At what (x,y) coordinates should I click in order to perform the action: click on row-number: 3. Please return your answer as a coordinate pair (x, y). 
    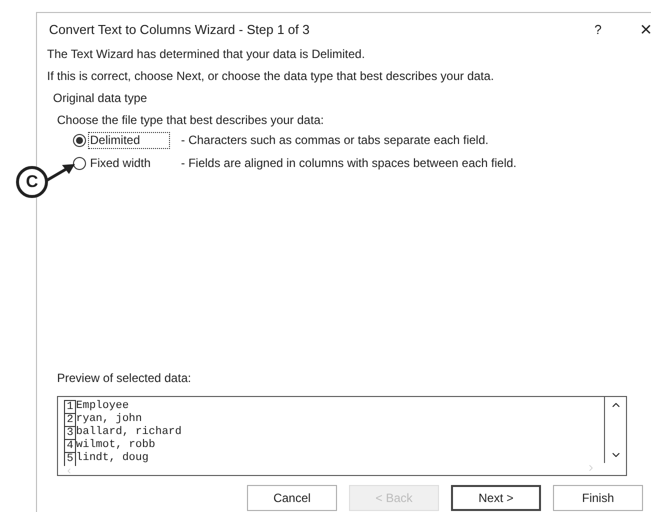
    Looking at the image, I should click on (70, 433).